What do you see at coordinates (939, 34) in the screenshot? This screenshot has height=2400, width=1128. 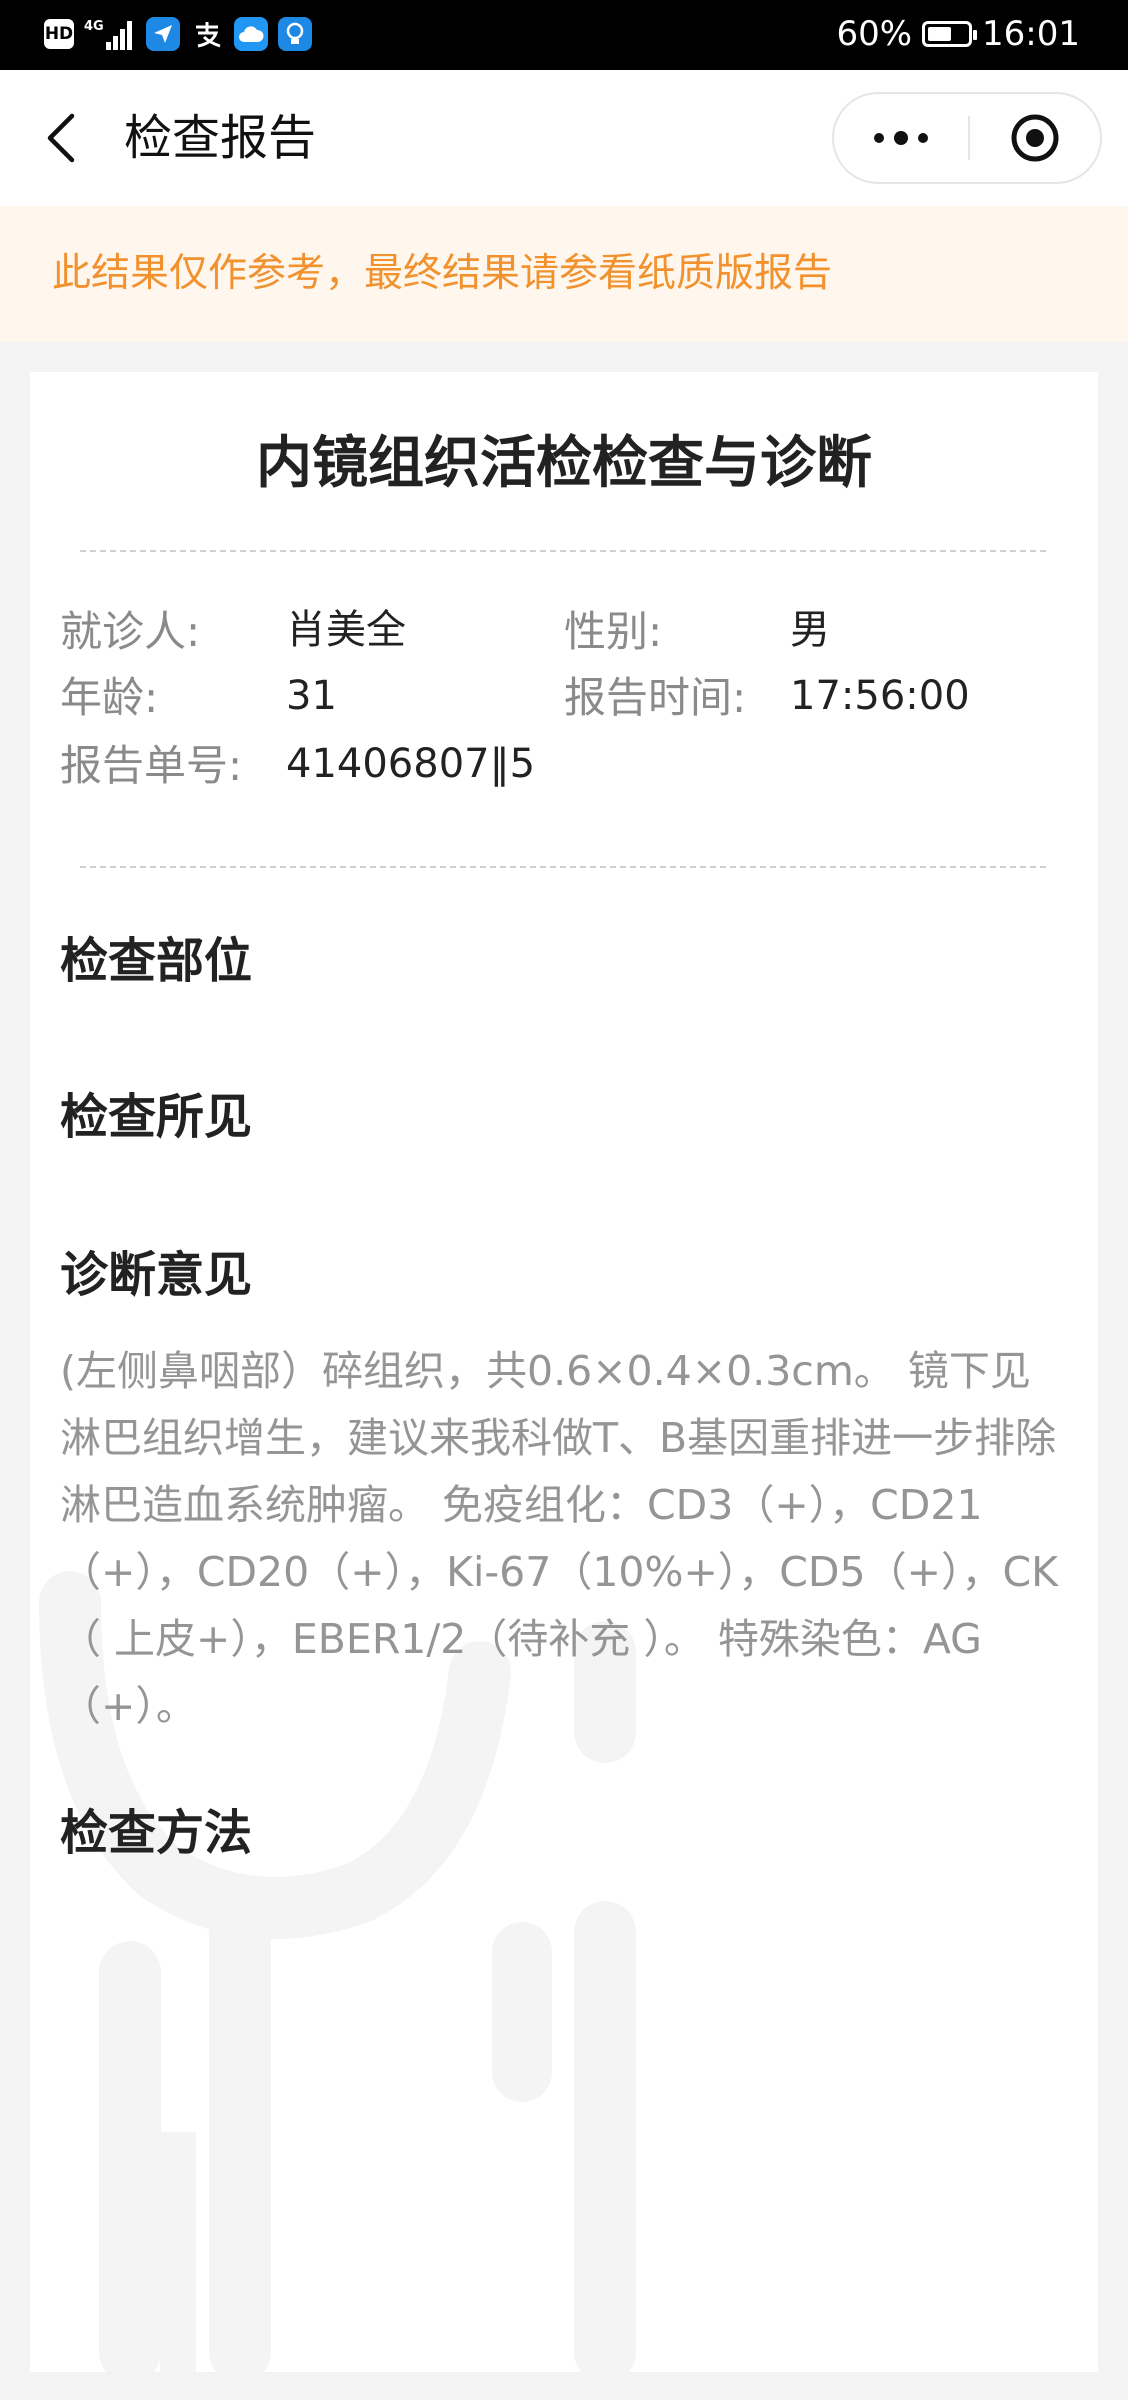 I see `battery-fill` at bounding box center [939, 34].